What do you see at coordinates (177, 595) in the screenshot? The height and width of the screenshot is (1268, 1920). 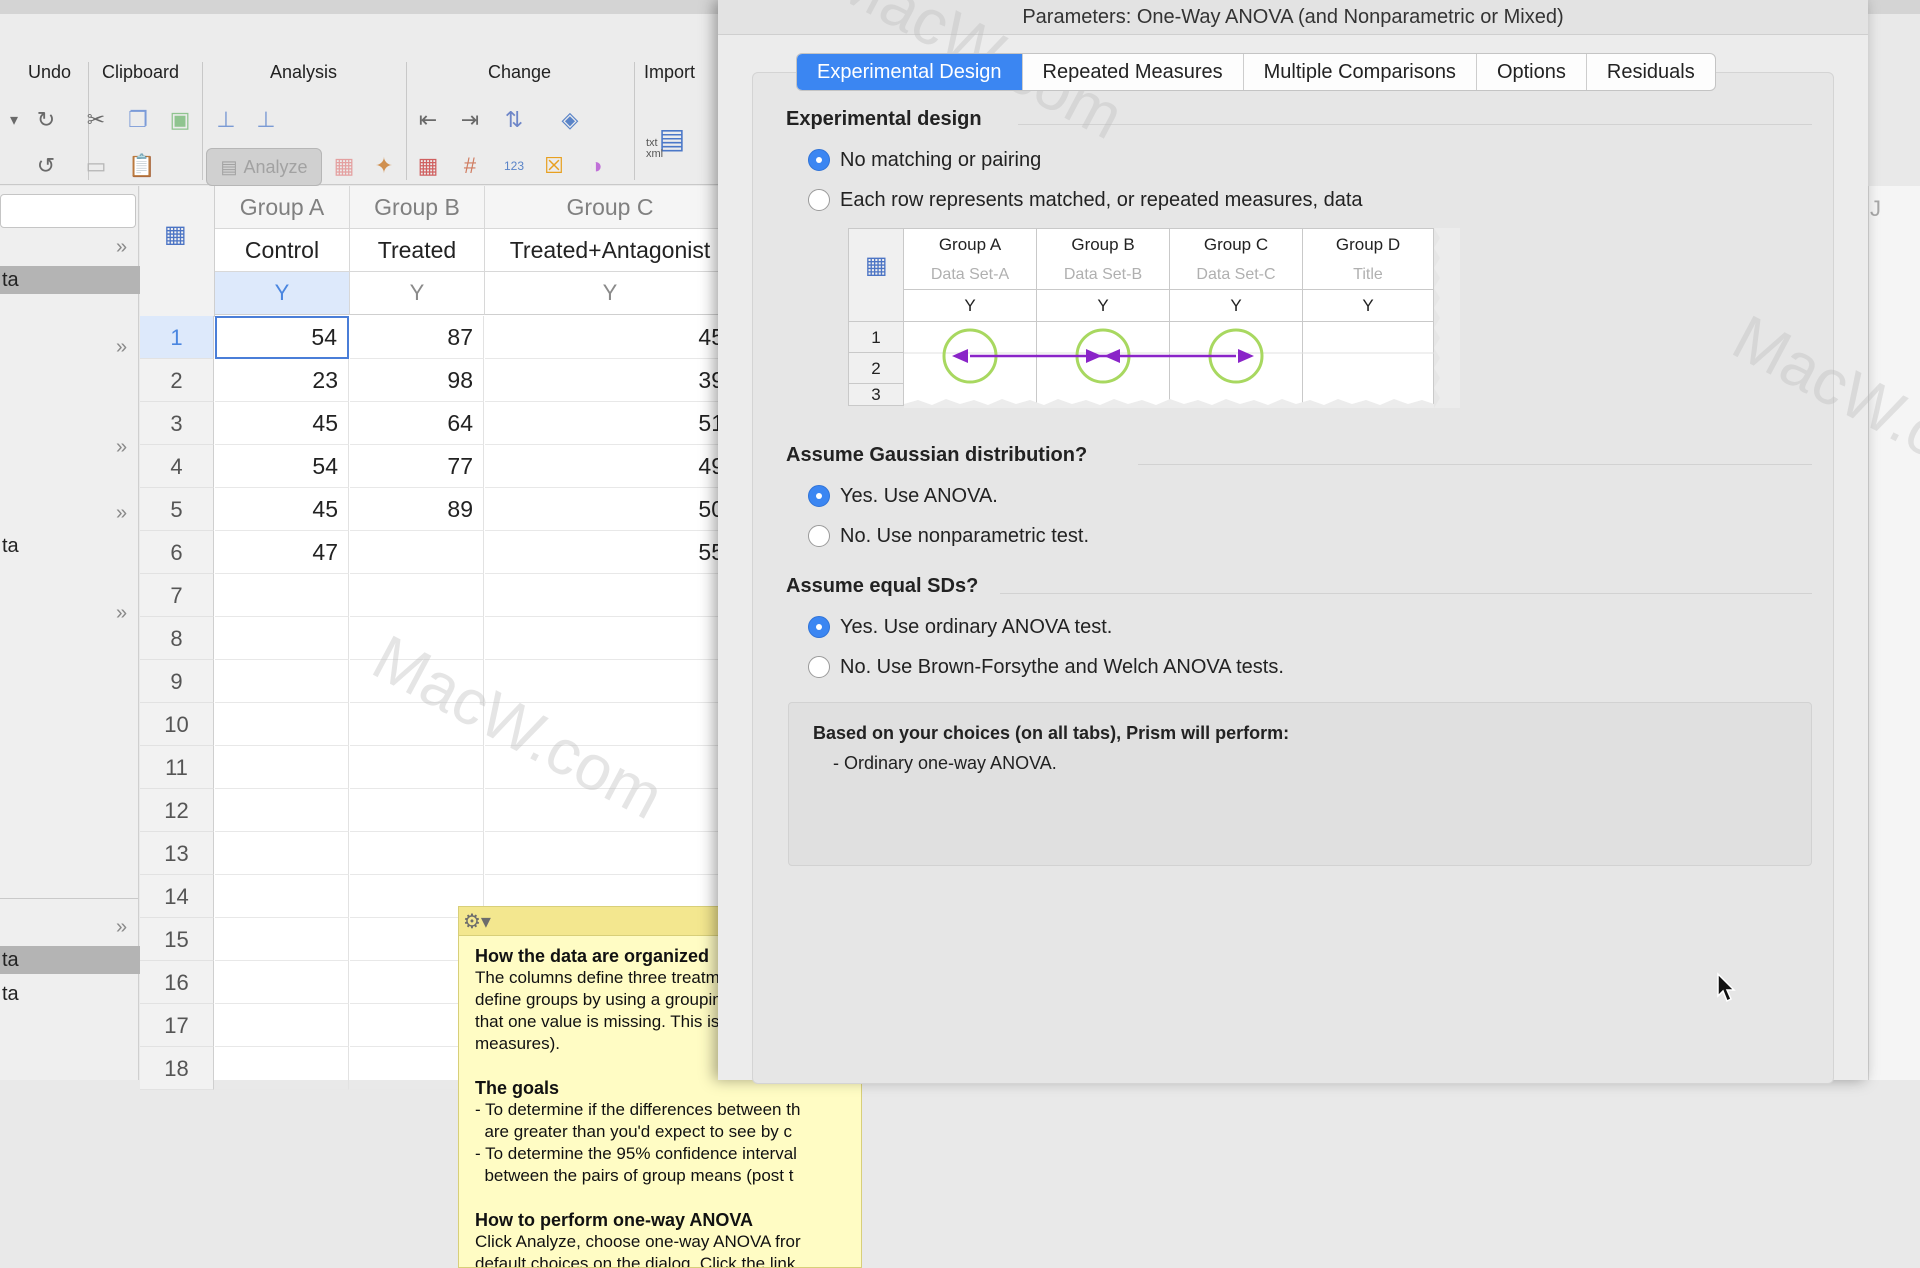 I see `row-number: 7` at bounding box center [177, 595].